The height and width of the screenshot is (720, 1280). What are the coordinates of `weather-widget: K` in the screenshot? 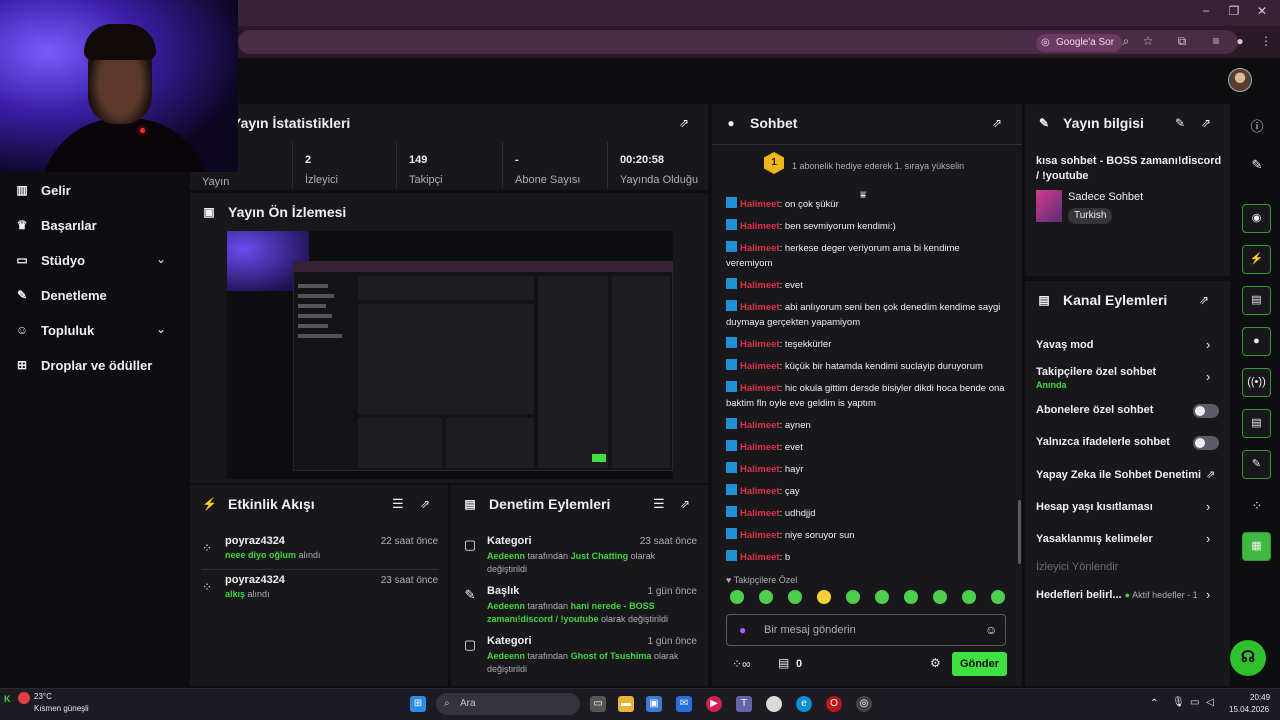 It's located at (17, 701).